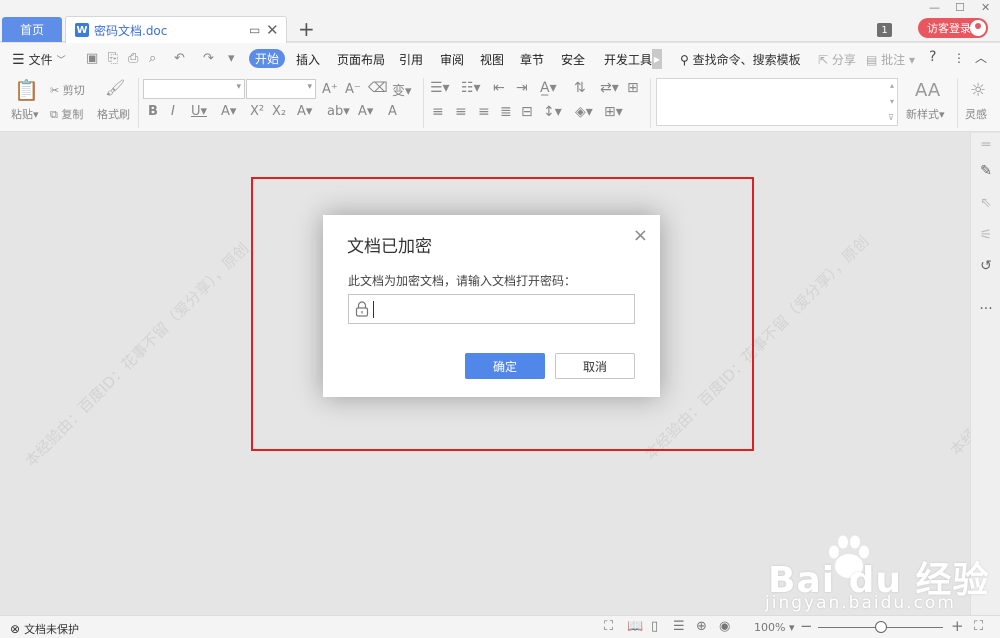  I want to click on more-icon: ···, so click(985, 309).